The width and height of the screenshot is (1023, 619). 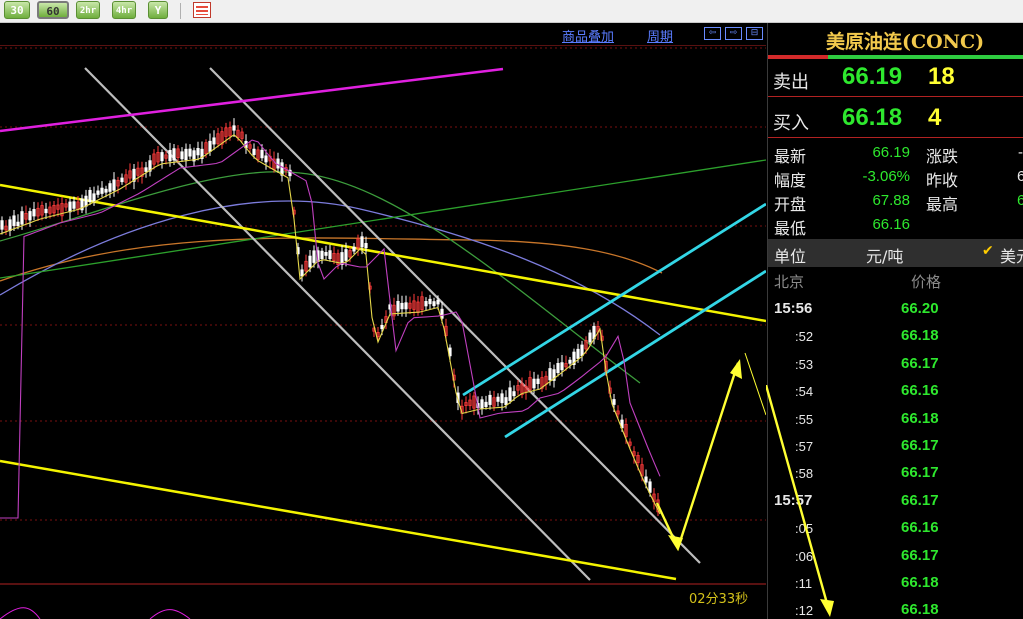 I want to click on forecast-arrow-overlay, so click(x=800, y=501).